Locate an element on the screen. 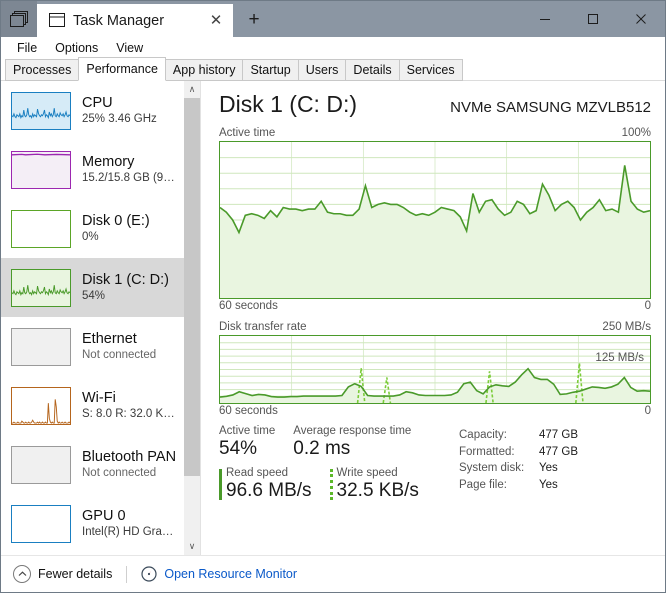  sidebar-item-text: Ethernet Not connected is located at coordinates (130, 346).